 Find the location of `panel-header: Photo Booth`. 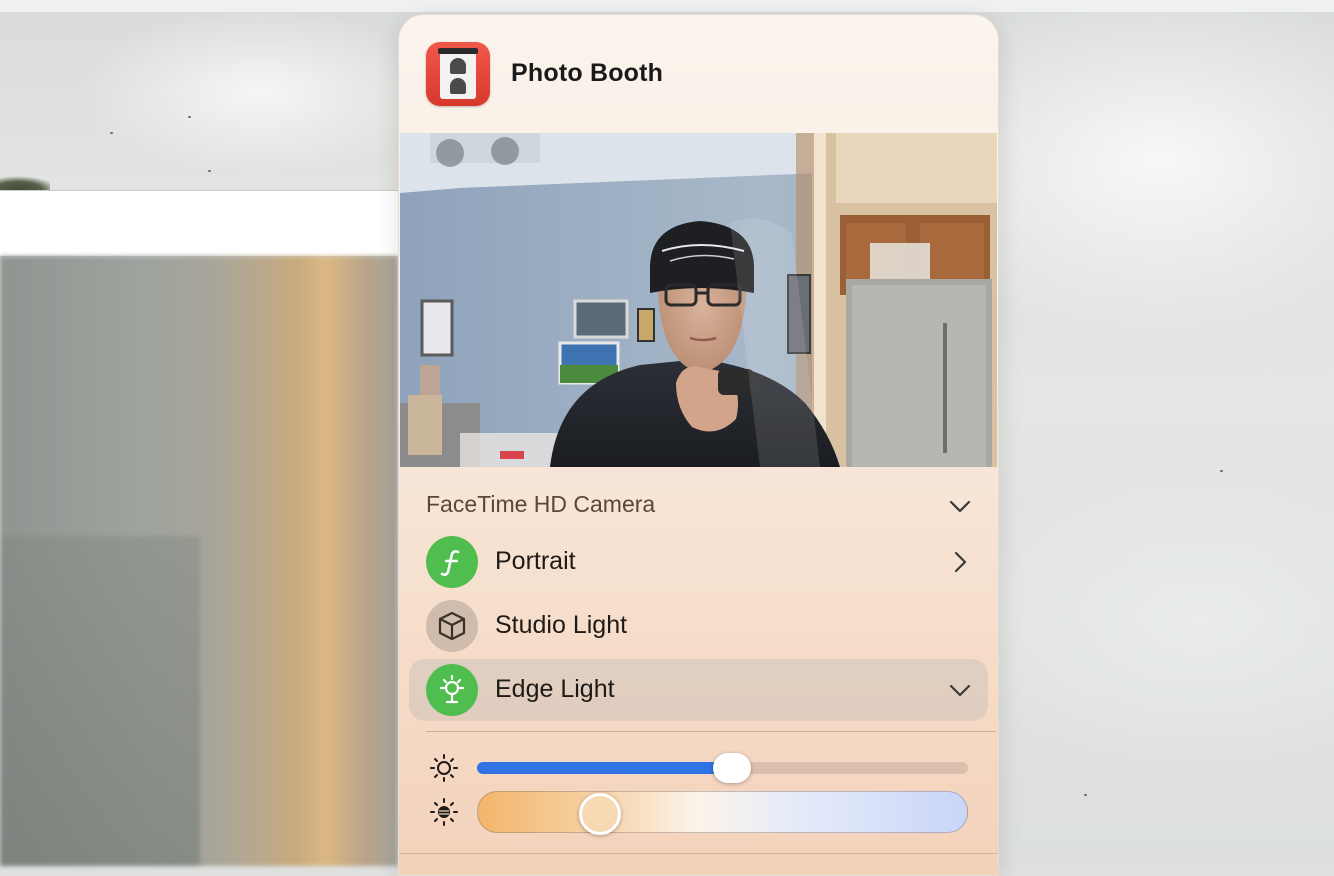

panel-header: Photo Booth is located at coordinates (698, 74).